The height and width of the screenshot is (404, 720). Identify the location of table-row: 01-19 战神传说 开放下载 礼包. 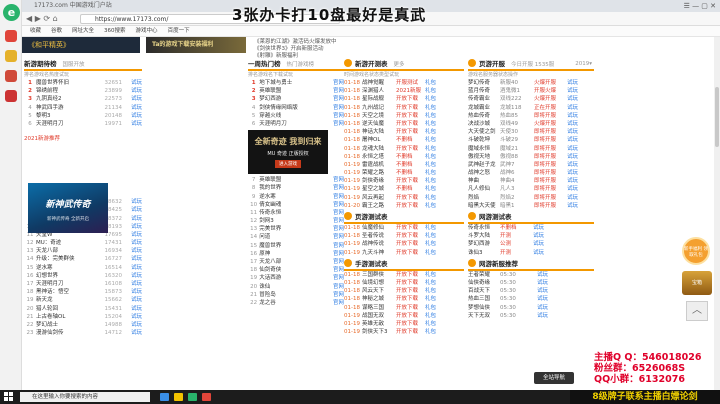
(404, 244).